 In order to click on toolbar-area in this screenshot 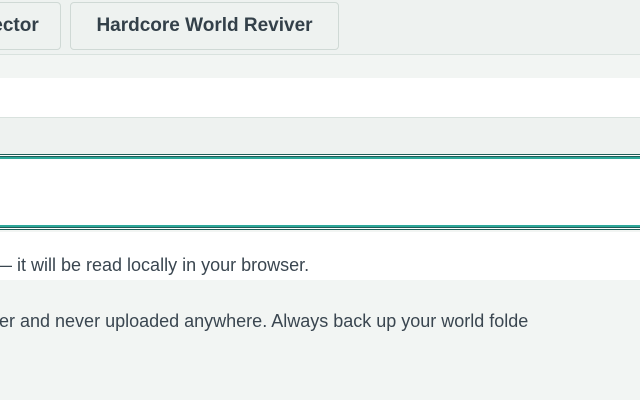, I will do `click(320, 98)`.